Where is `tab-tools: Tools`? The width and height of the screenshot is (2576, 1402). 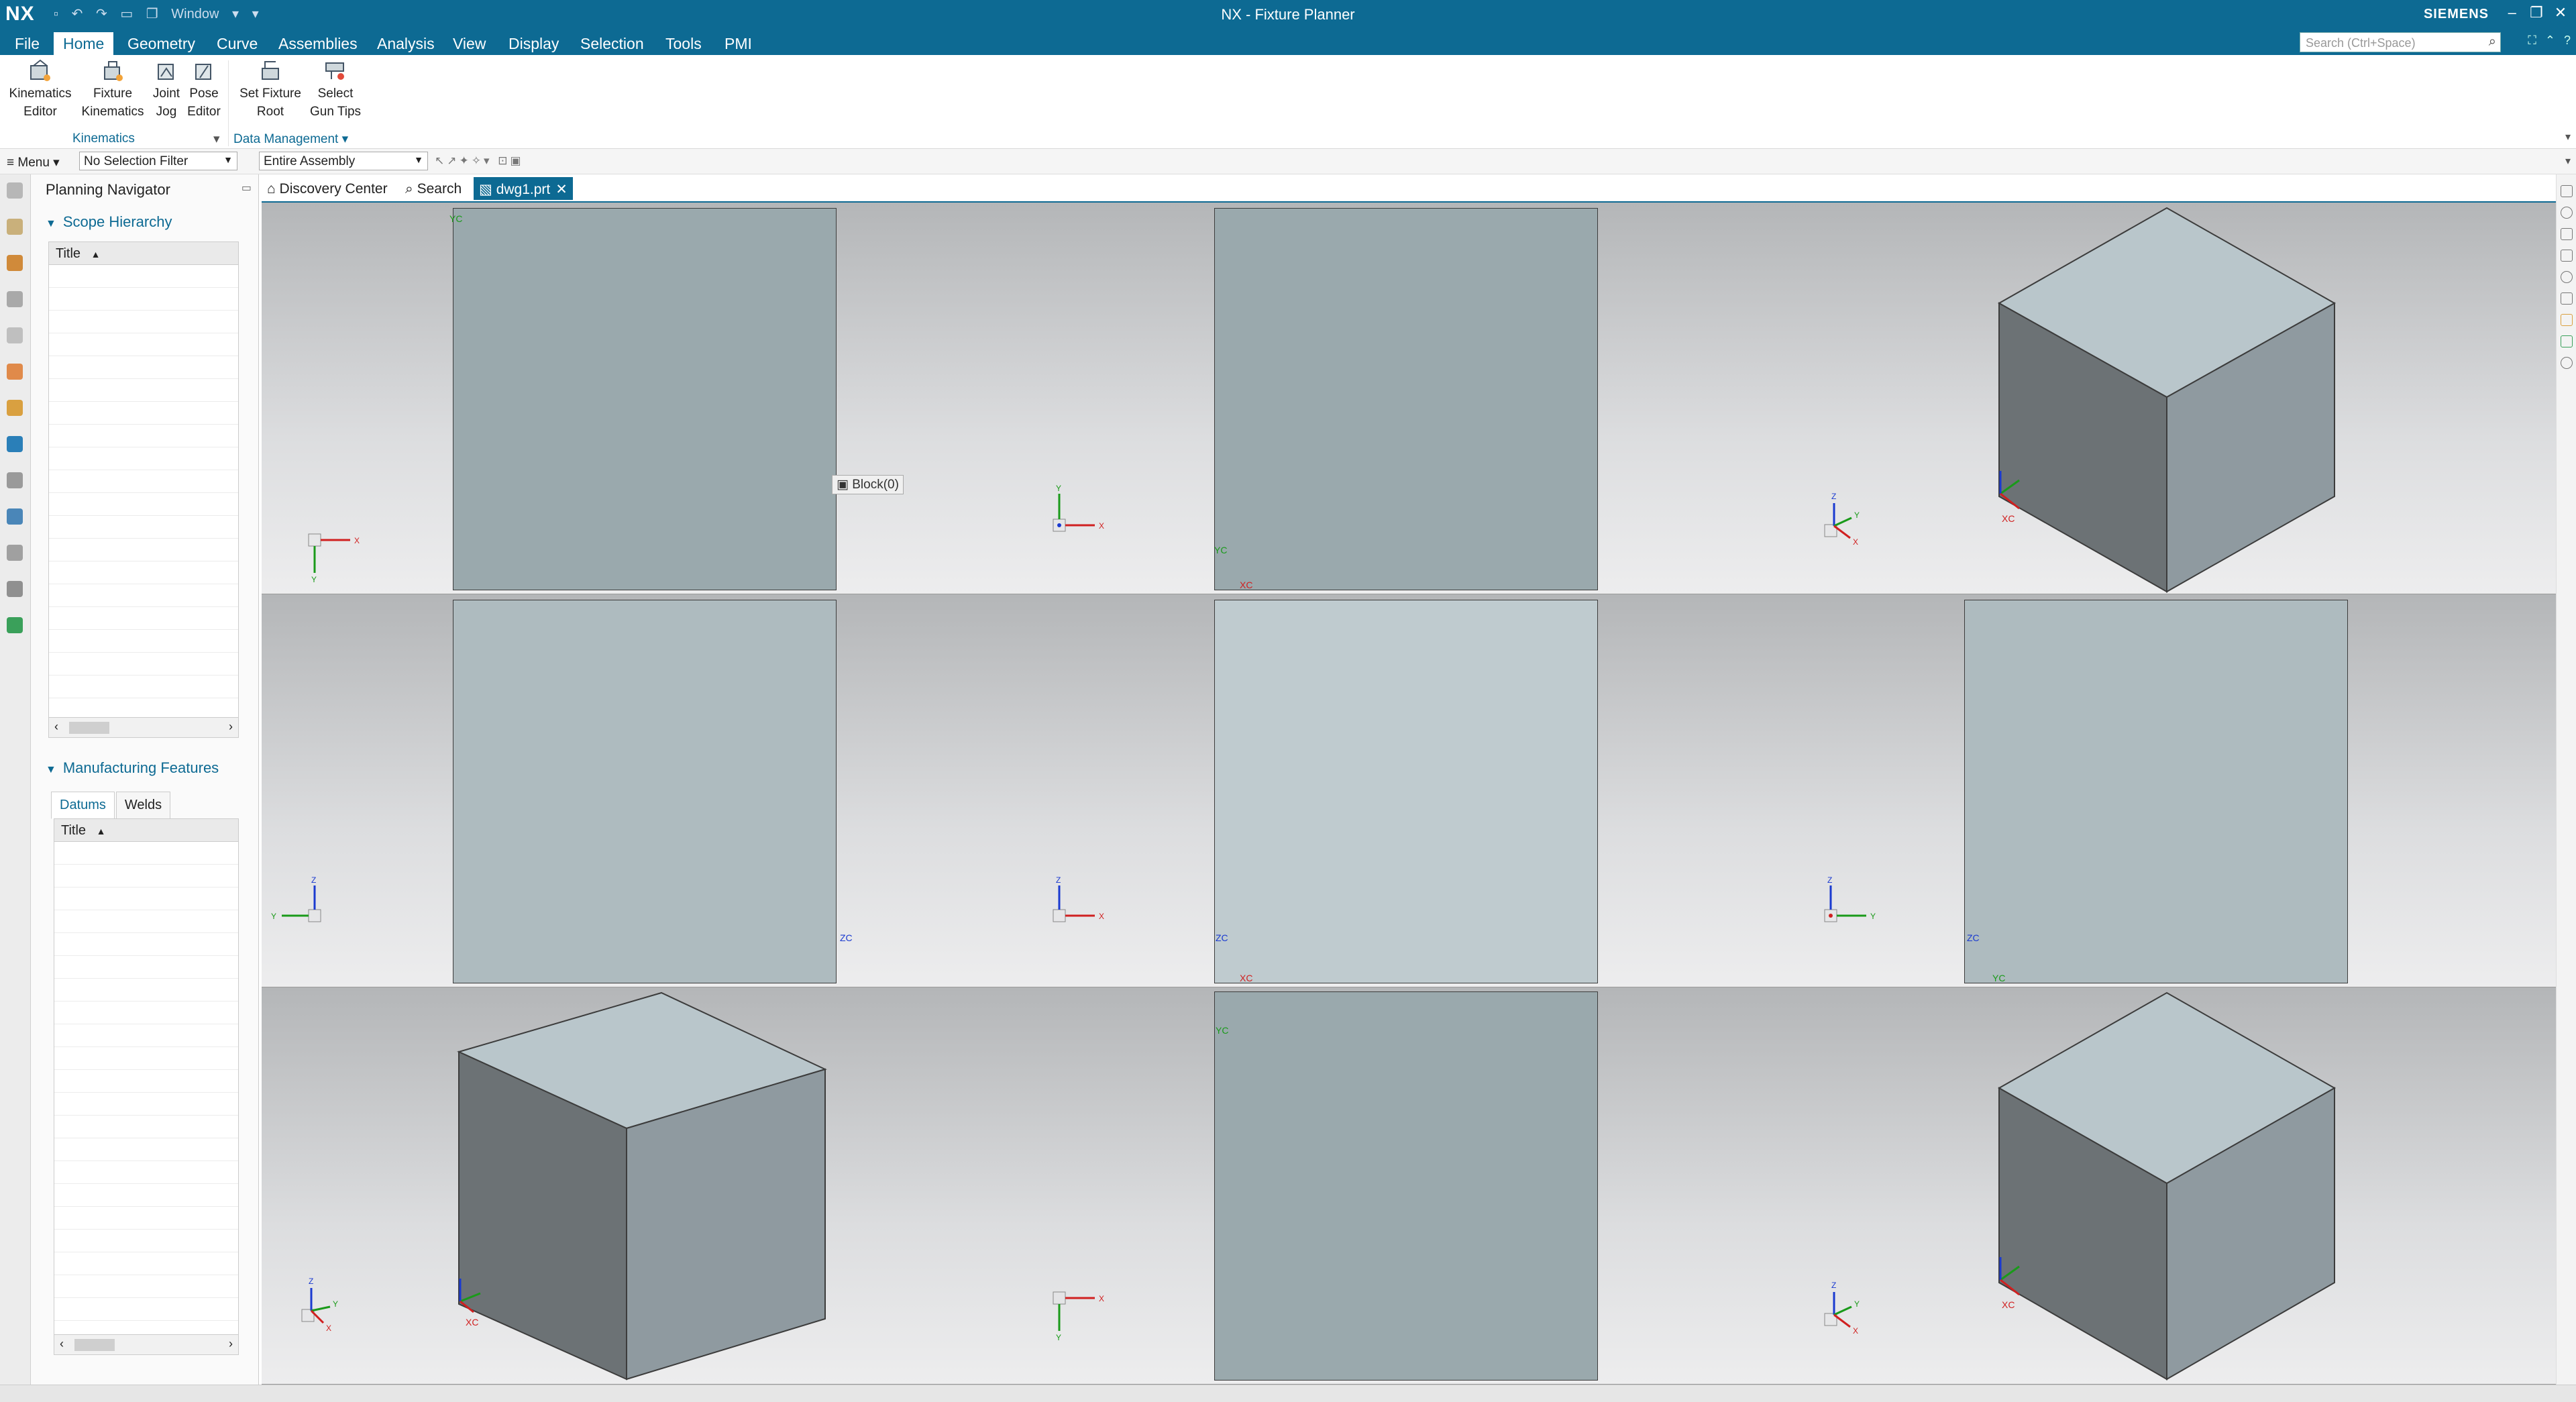
tab-tools: Tools is located at coordinates (683, 44).